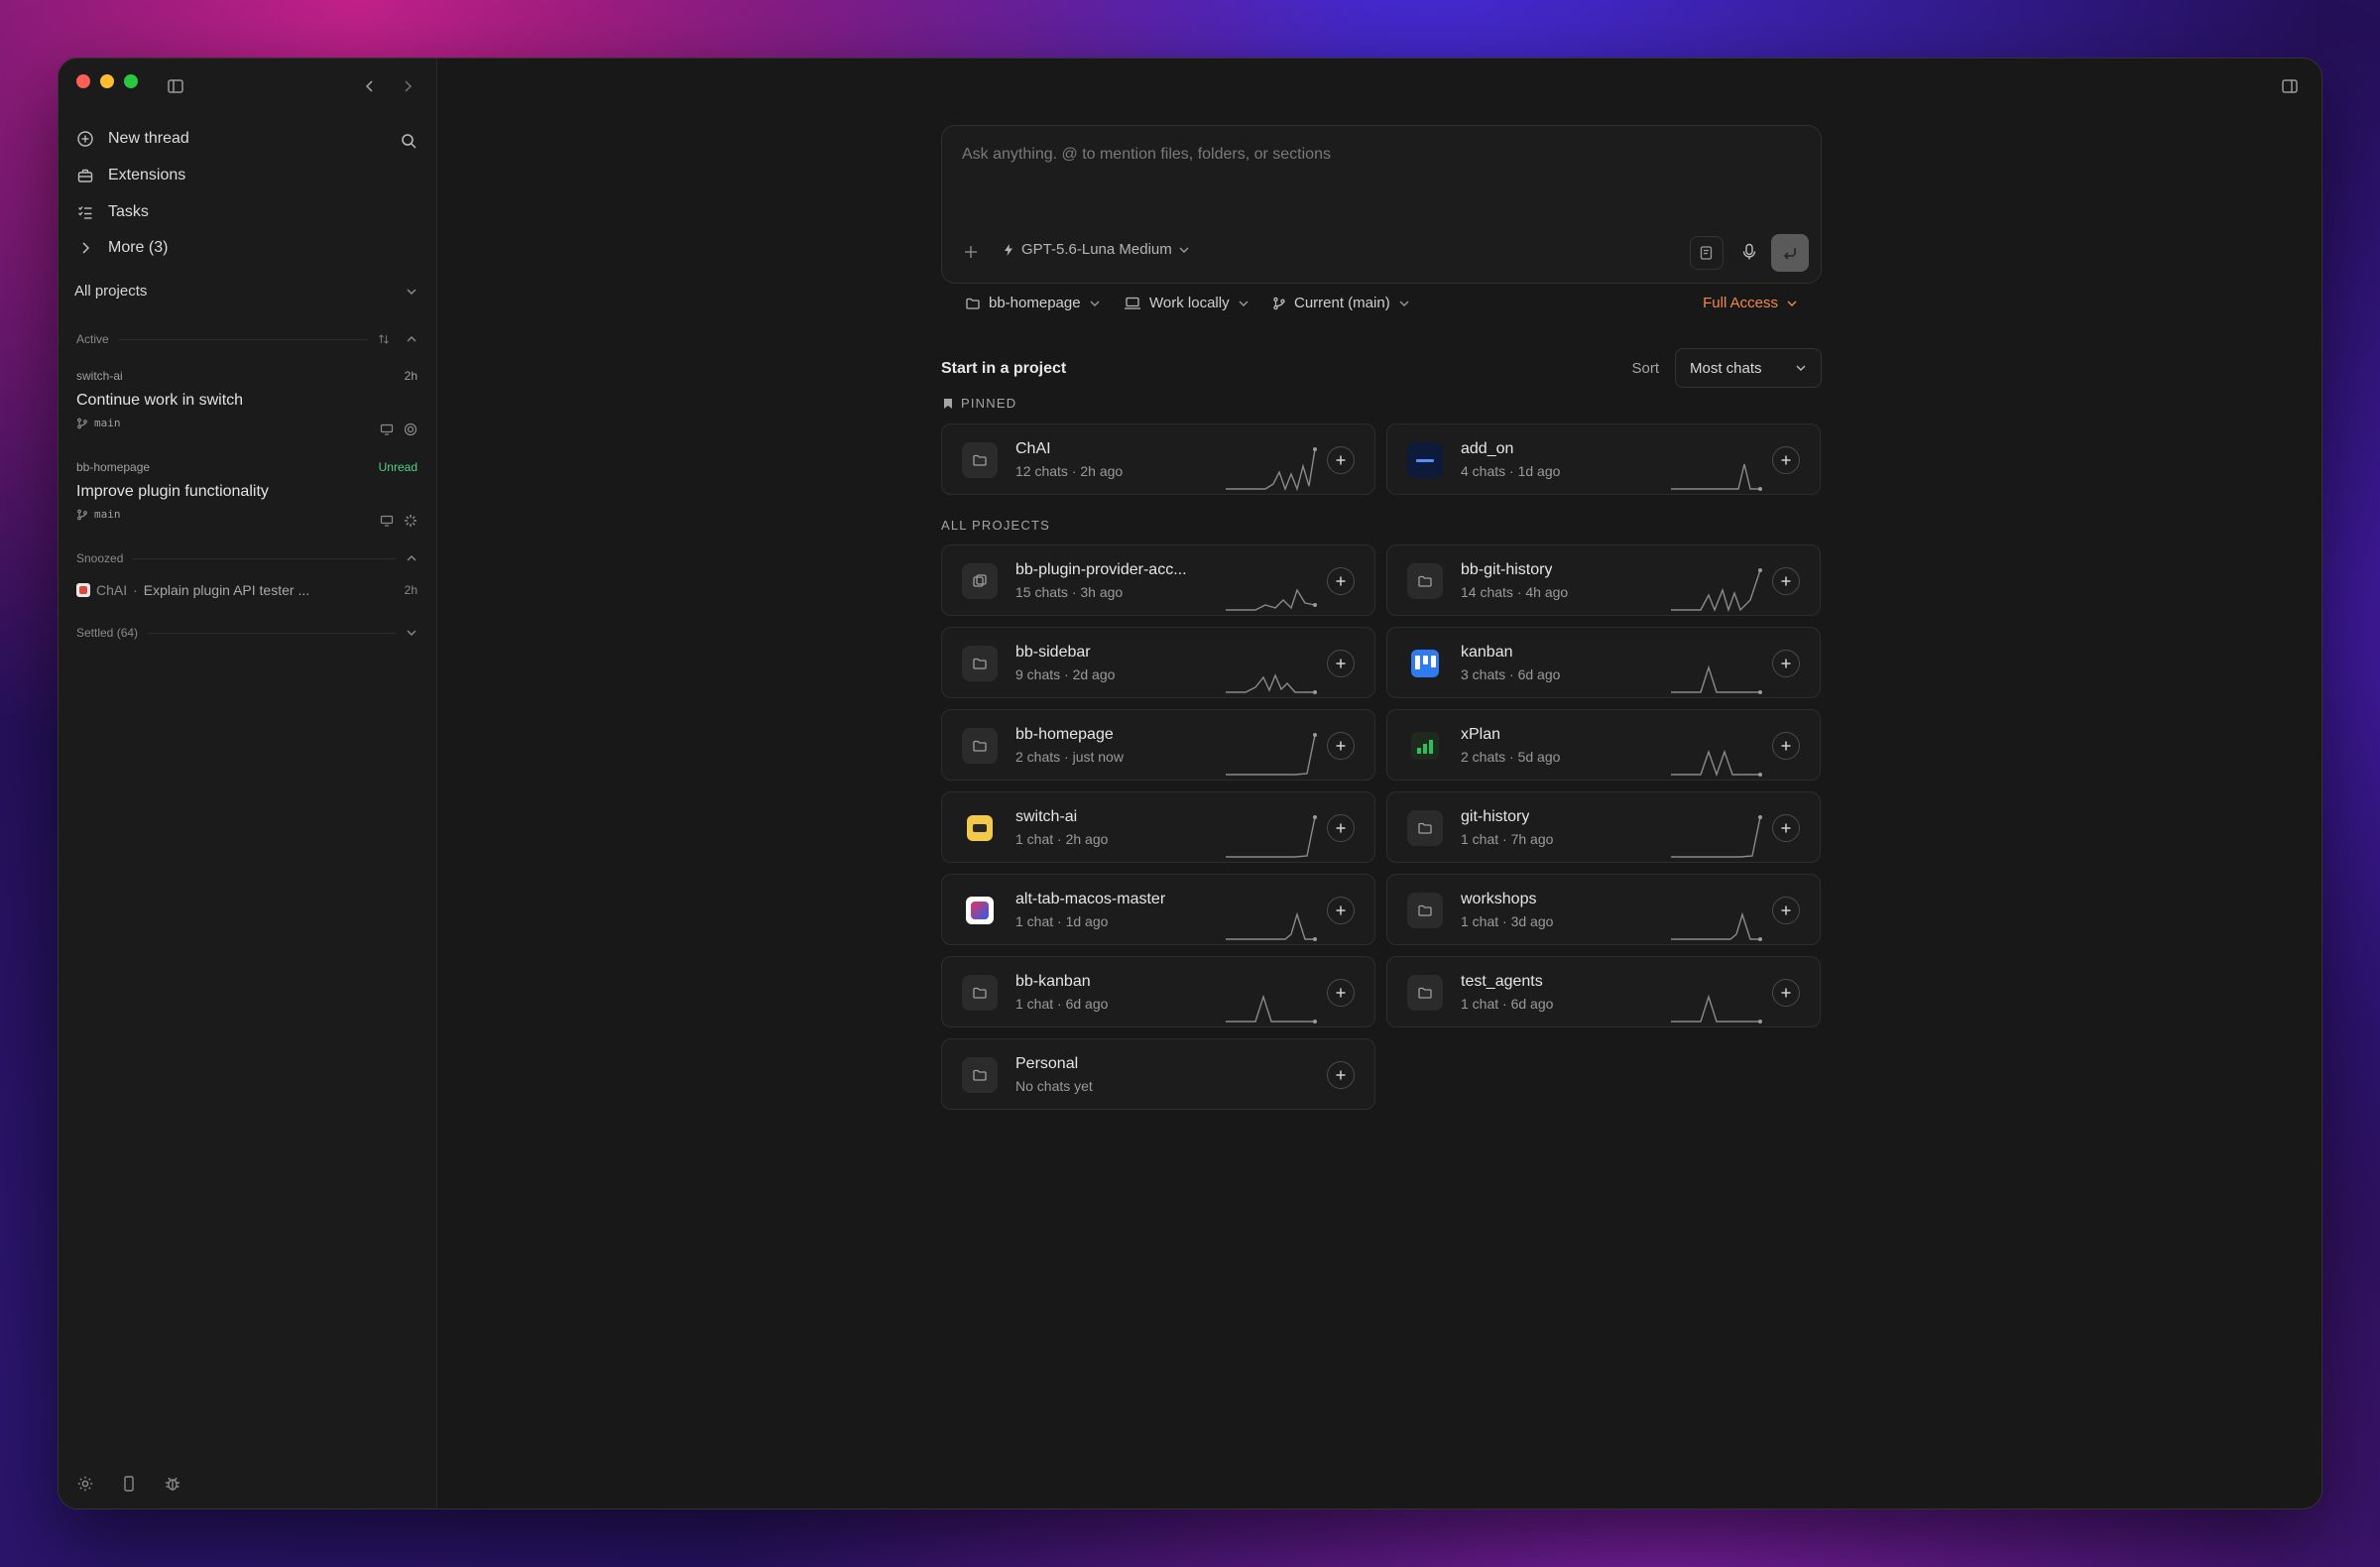 The height and width of the screenshot is (1567, 2380). Describe the element at coordinates (1740, 303) in the screenshot. I see `access-selector-label: Full Access` at that location.